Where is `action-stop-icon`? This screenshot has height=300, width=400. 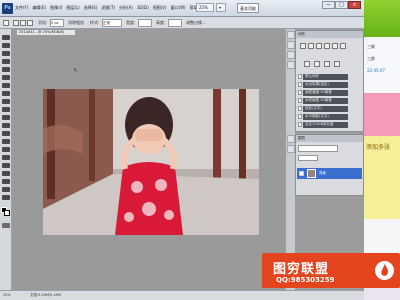 action-stop-icon is located at coordinates (303, 46).